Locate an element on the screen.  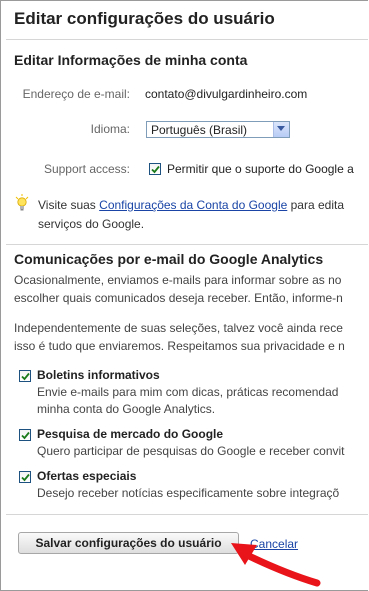
actions-divider is located at coordinates (187, 514).